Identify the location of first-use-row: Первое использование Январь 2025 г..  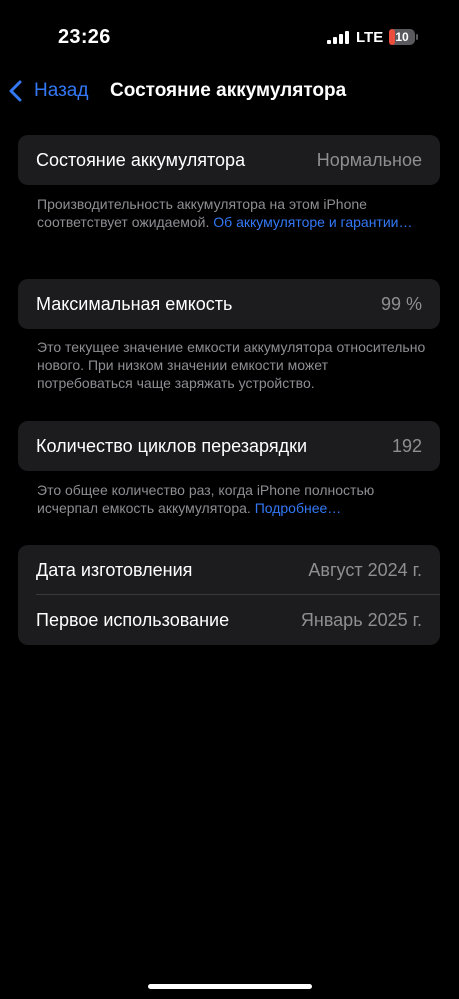
(229, 620).